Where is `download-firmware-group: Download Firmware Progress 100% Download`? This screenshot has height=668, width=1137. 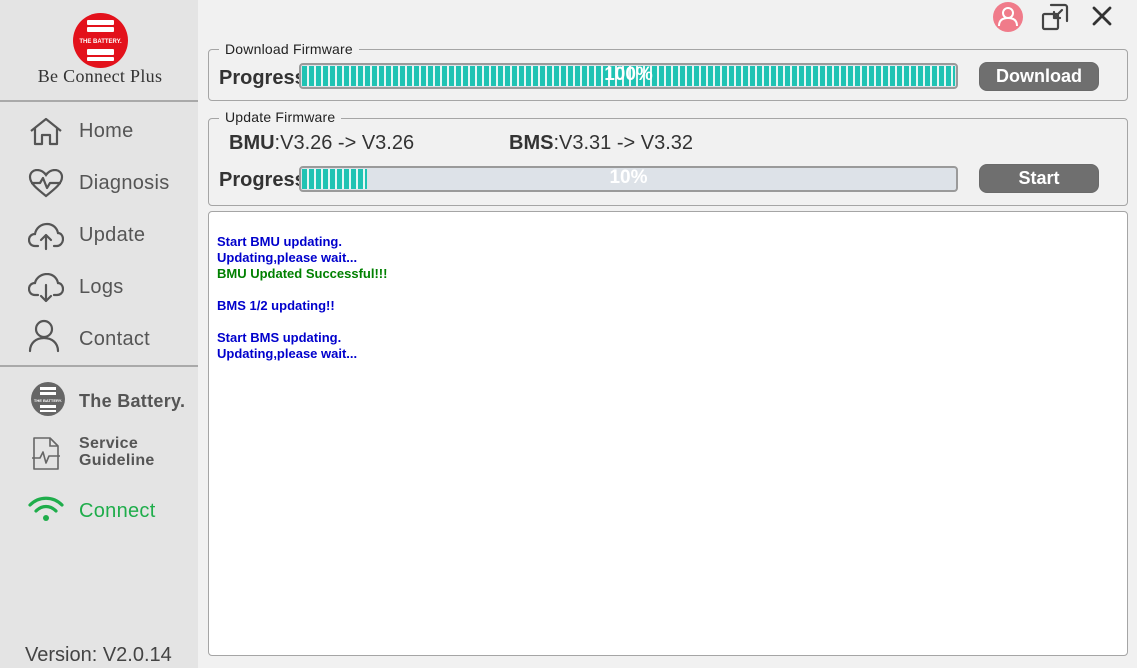
download-firmware-group: Download Firmware Progress 100% Download is located at coordinates (668, 71).